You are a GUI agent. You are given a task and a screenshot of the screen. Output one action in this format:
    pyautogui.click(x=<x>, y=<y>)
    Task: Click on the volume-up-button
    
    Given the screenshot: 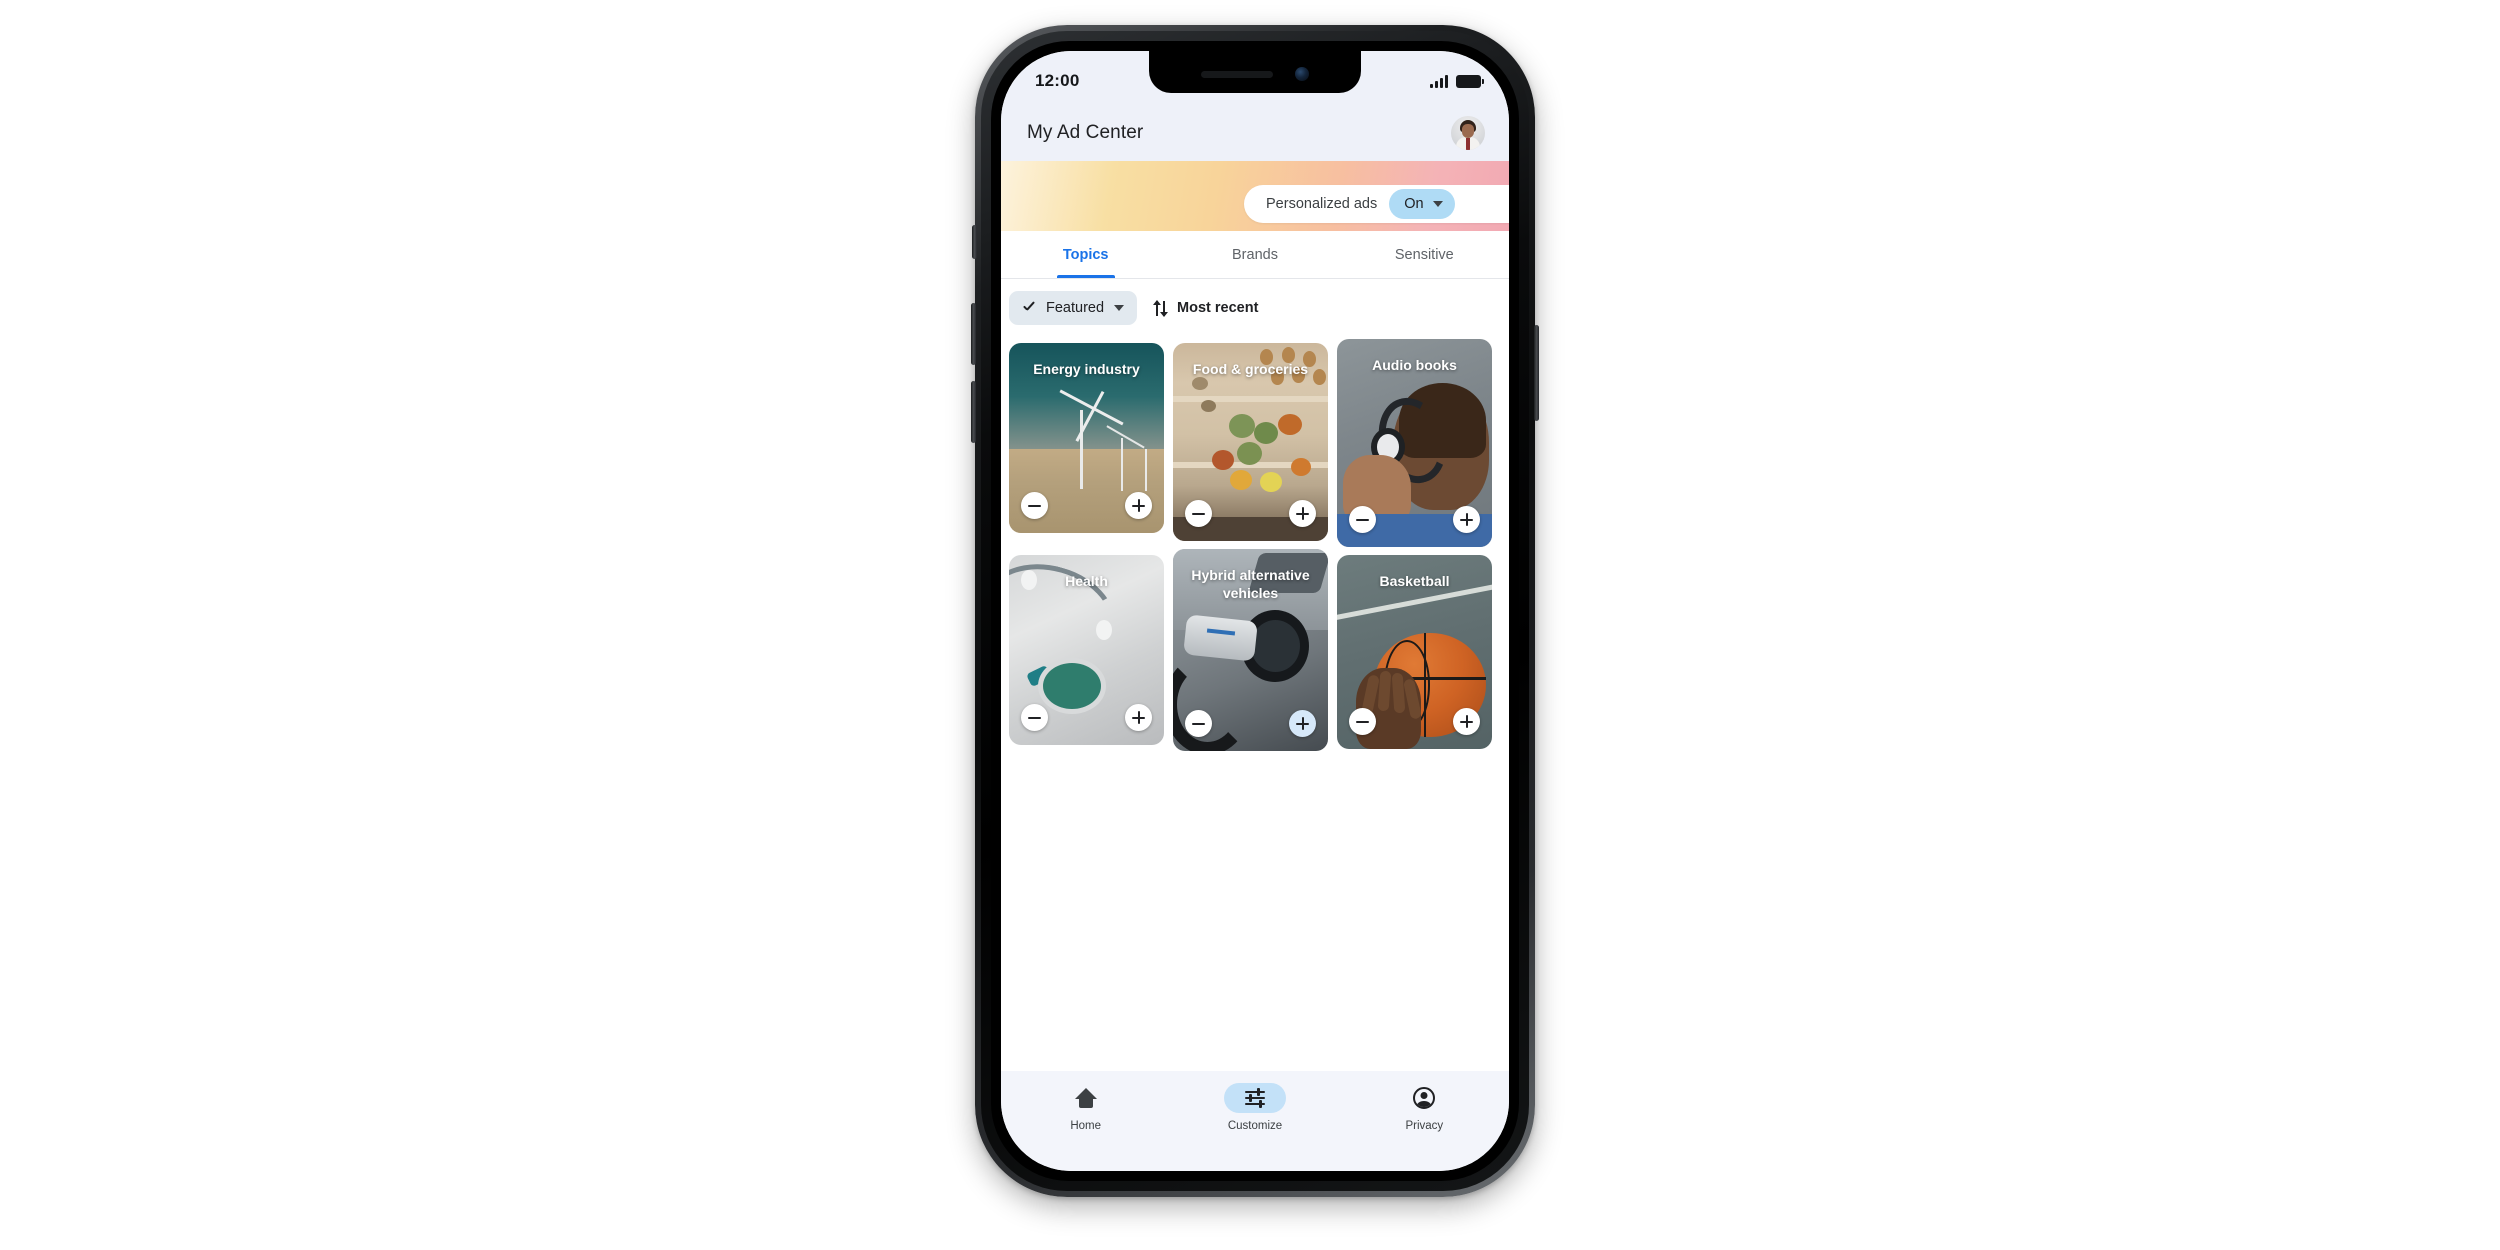 What is the action you would take?
    pyautogui.click(x=973, y=334)
    